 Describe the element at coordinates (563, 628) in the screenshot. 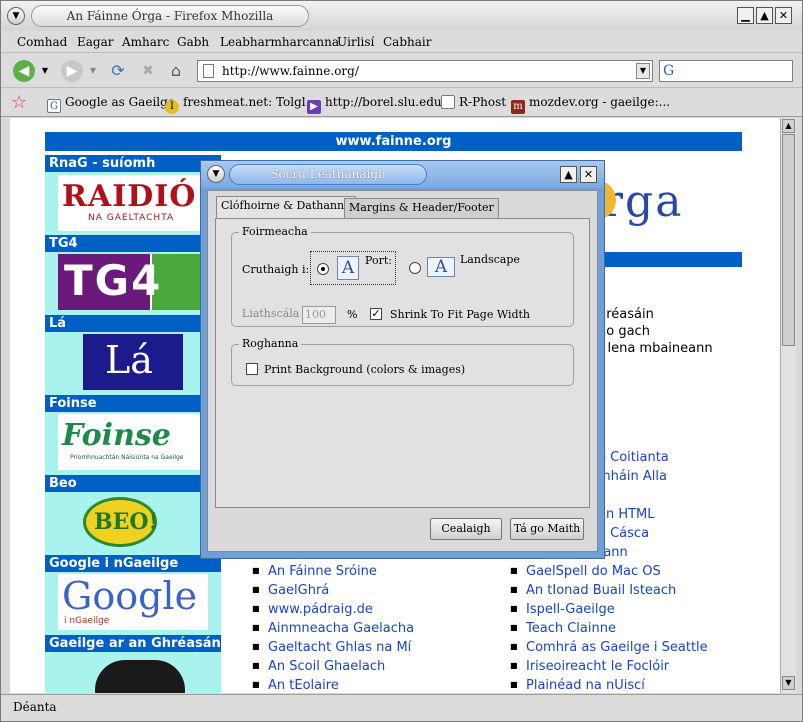

I see `link-item: Teach Clainne` at that location.